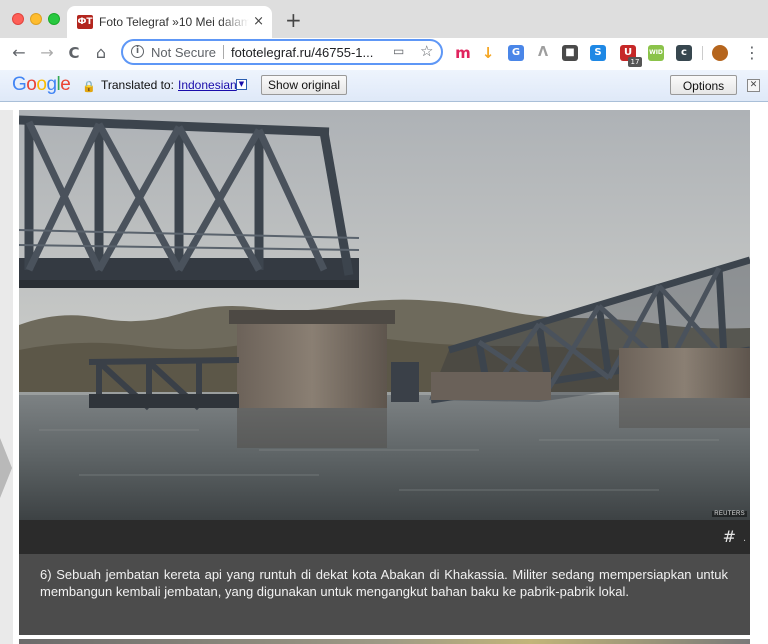  Describe the element at coordinates (137, 51) in the screenshot. I see `info-icon: i` at that location.